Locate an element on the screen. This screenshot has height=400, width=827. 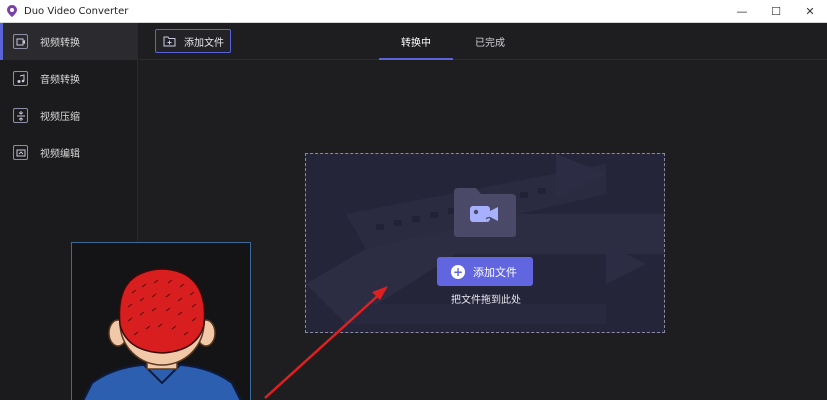
tab-converting: 转换中 is located at coordinates (416, 41).